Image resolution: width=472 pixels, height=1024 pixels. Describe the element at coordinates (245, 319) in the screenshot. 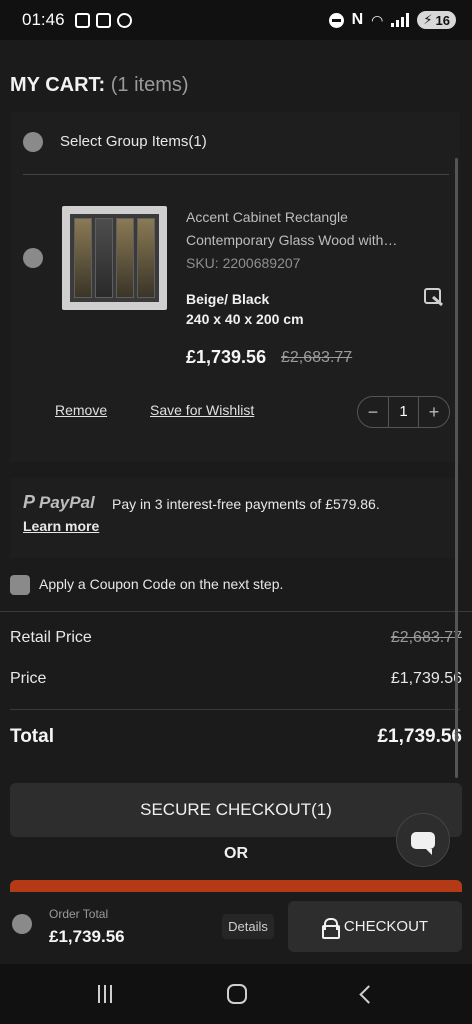

I see `product-dimensions: 240 x 40 x 200 cm` at that location.